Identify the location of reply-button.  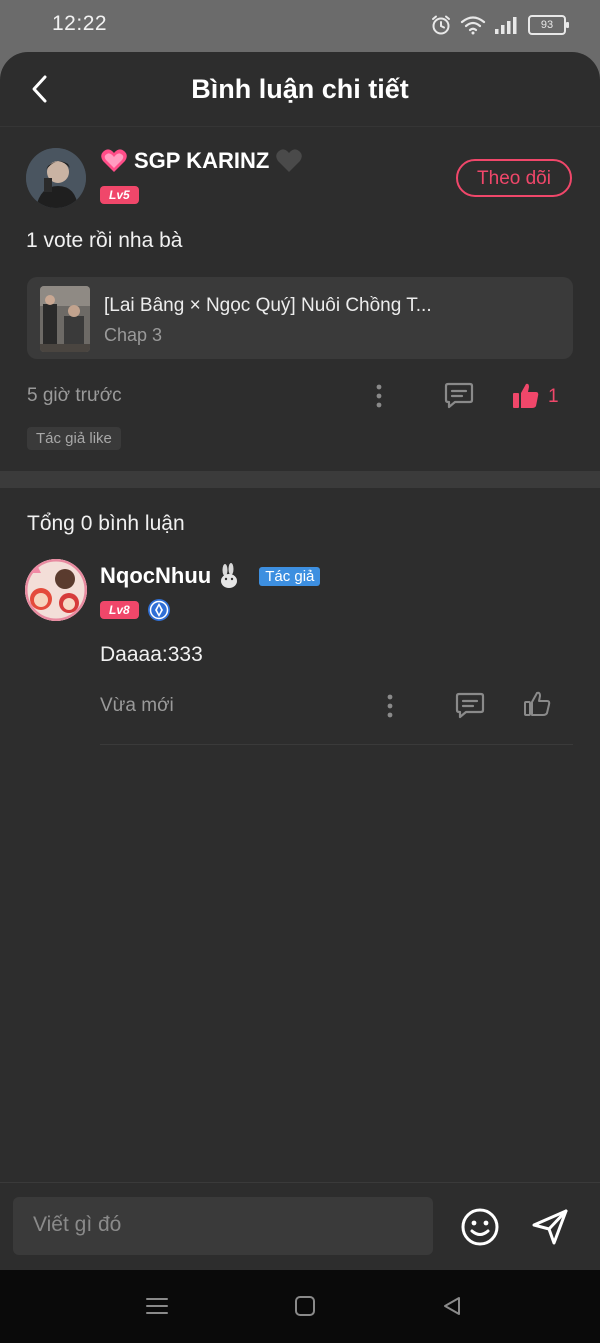
(459, 395).